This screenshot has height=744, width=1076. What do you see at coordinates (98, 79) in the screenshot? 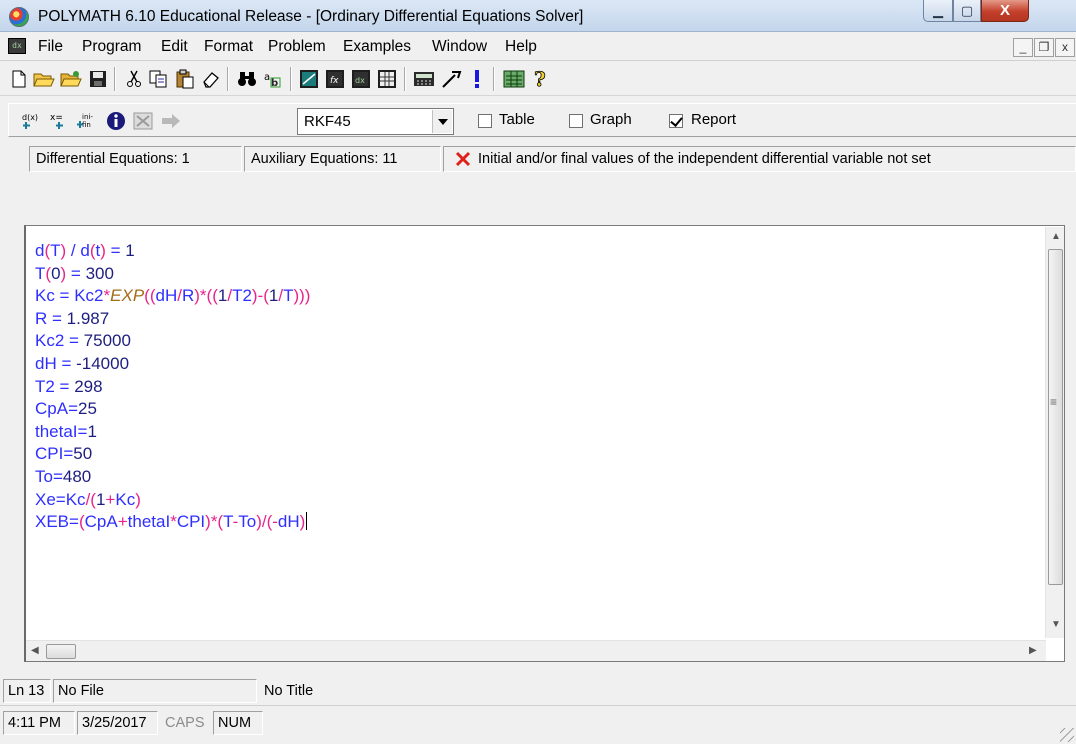
I see `save-icon` at bounding box center [98, 79].